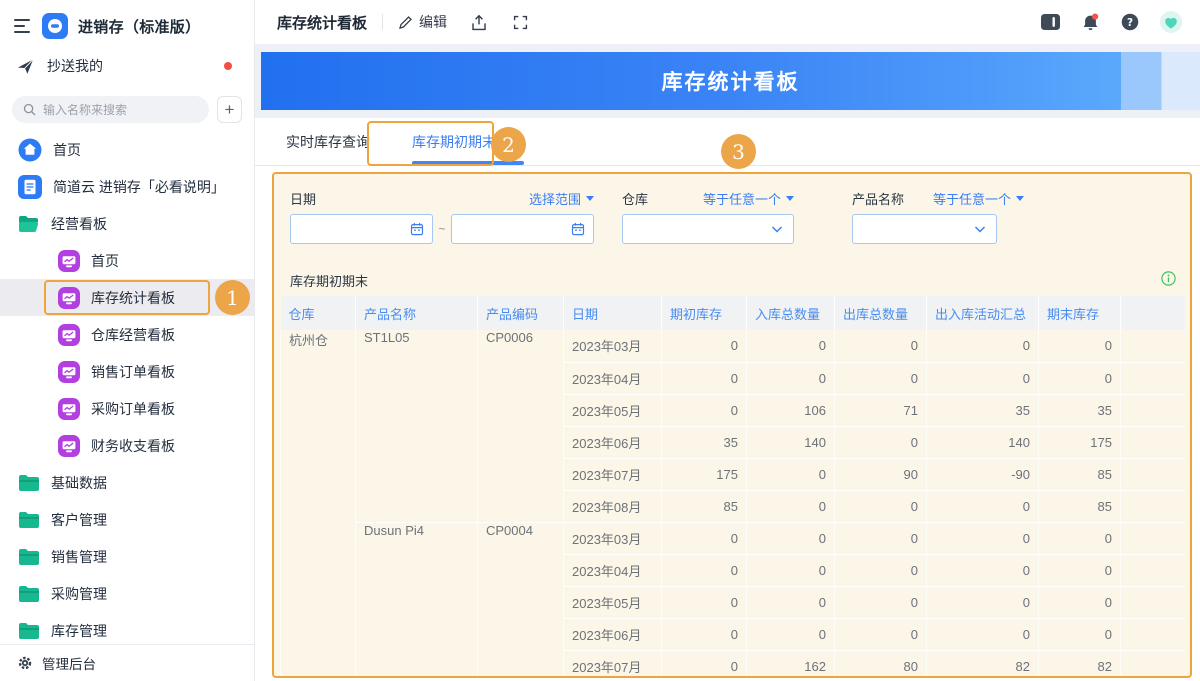 Image resolution: width=1200 pixels, height=681 pixels. I want to click on sidebar-folder-base-data: 基础数据, so click(127, 482).